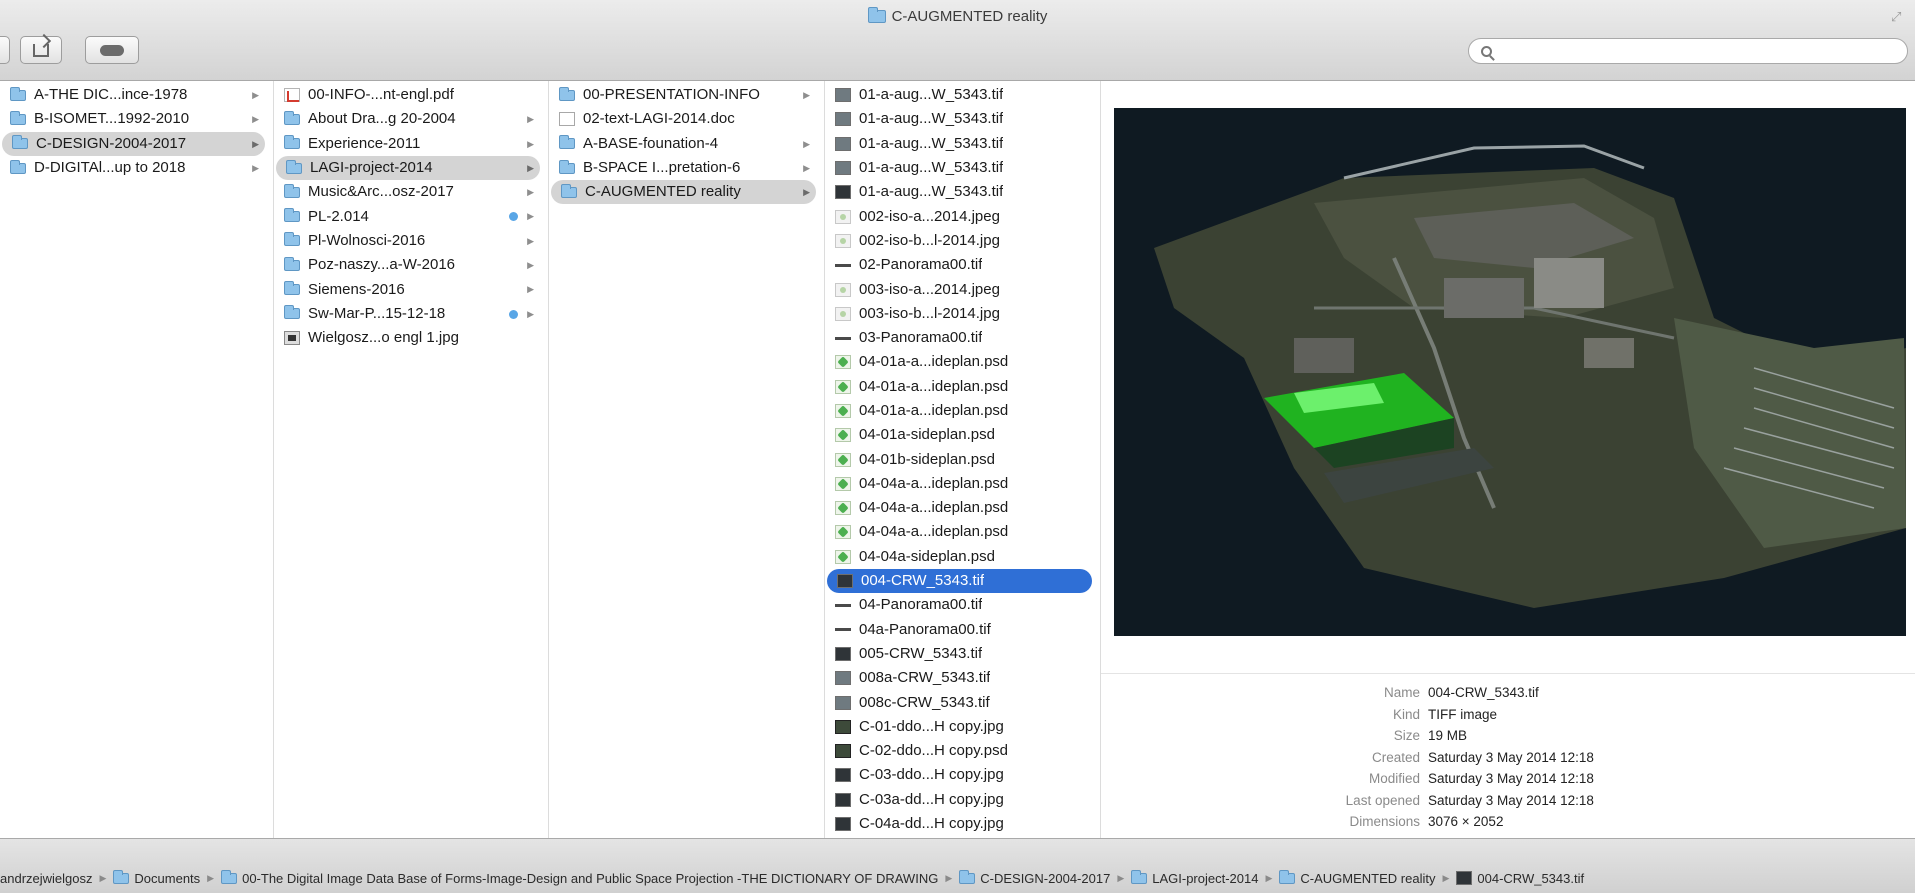 The width and height of the screenshot is (1915, 893). Describe the element at coordinates (132, 95) in the screenshot. I see `list-item: A-THE DIC...ince-1978 ▶` at that location.